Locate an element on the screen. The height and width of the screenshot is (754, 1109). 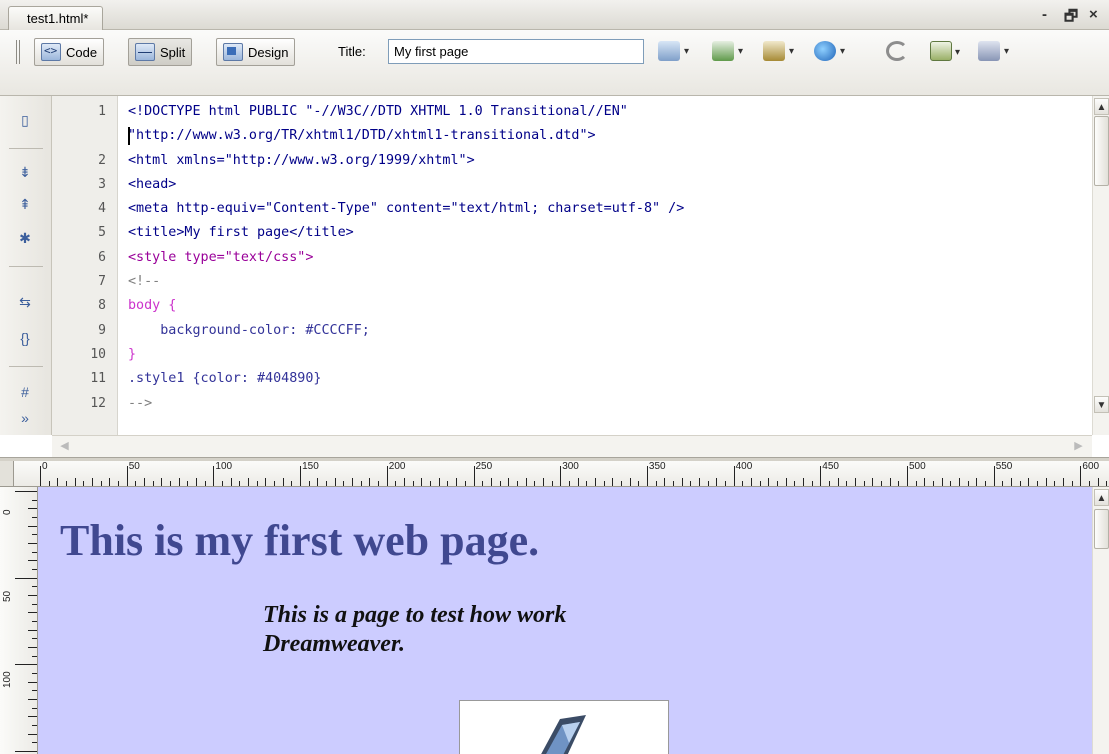
code-line: 6 <style type="text/css"> is located at coordinates (572, 258).